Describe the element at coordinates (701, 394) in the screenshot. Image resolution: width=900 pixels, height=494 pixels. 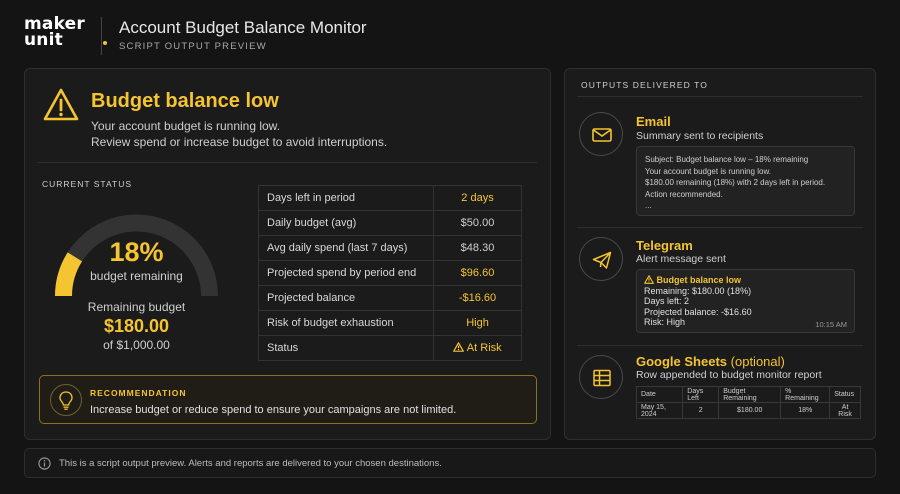
I see `column-header: Days Left` at that location.